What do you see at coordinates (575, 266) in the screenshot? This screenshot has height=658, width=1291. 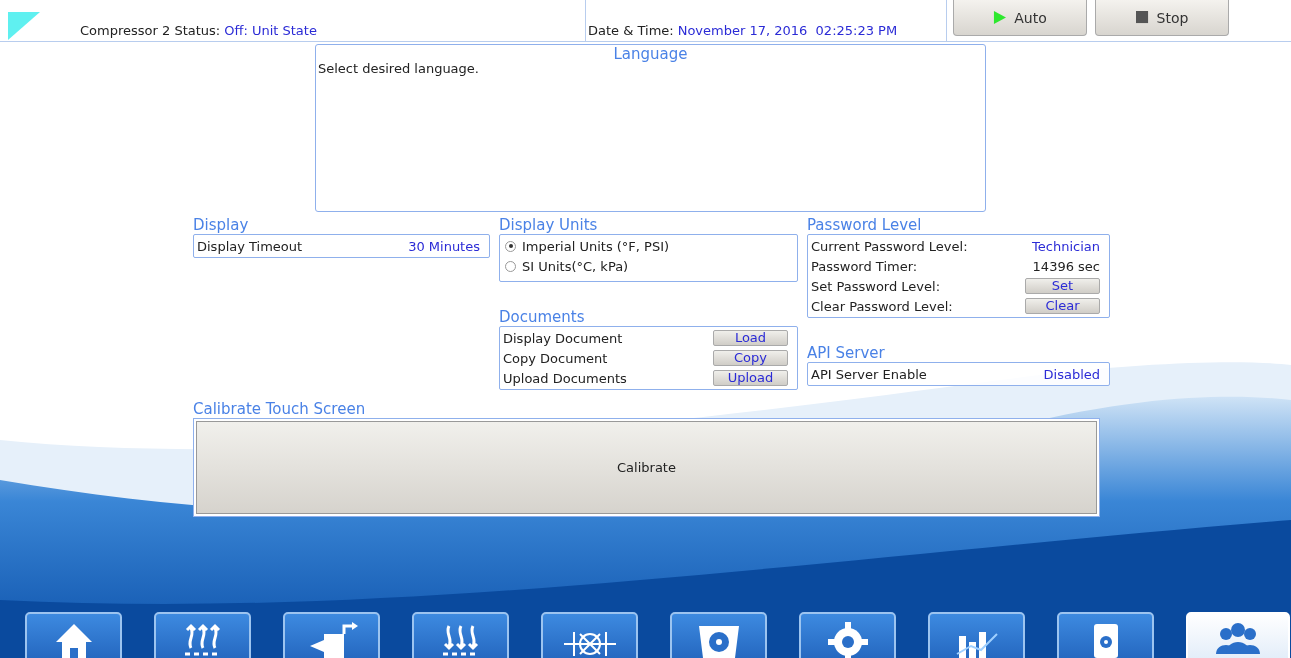 I see `radio-label: SI Units(°C, kPa)` at bounding box center [575, 266].